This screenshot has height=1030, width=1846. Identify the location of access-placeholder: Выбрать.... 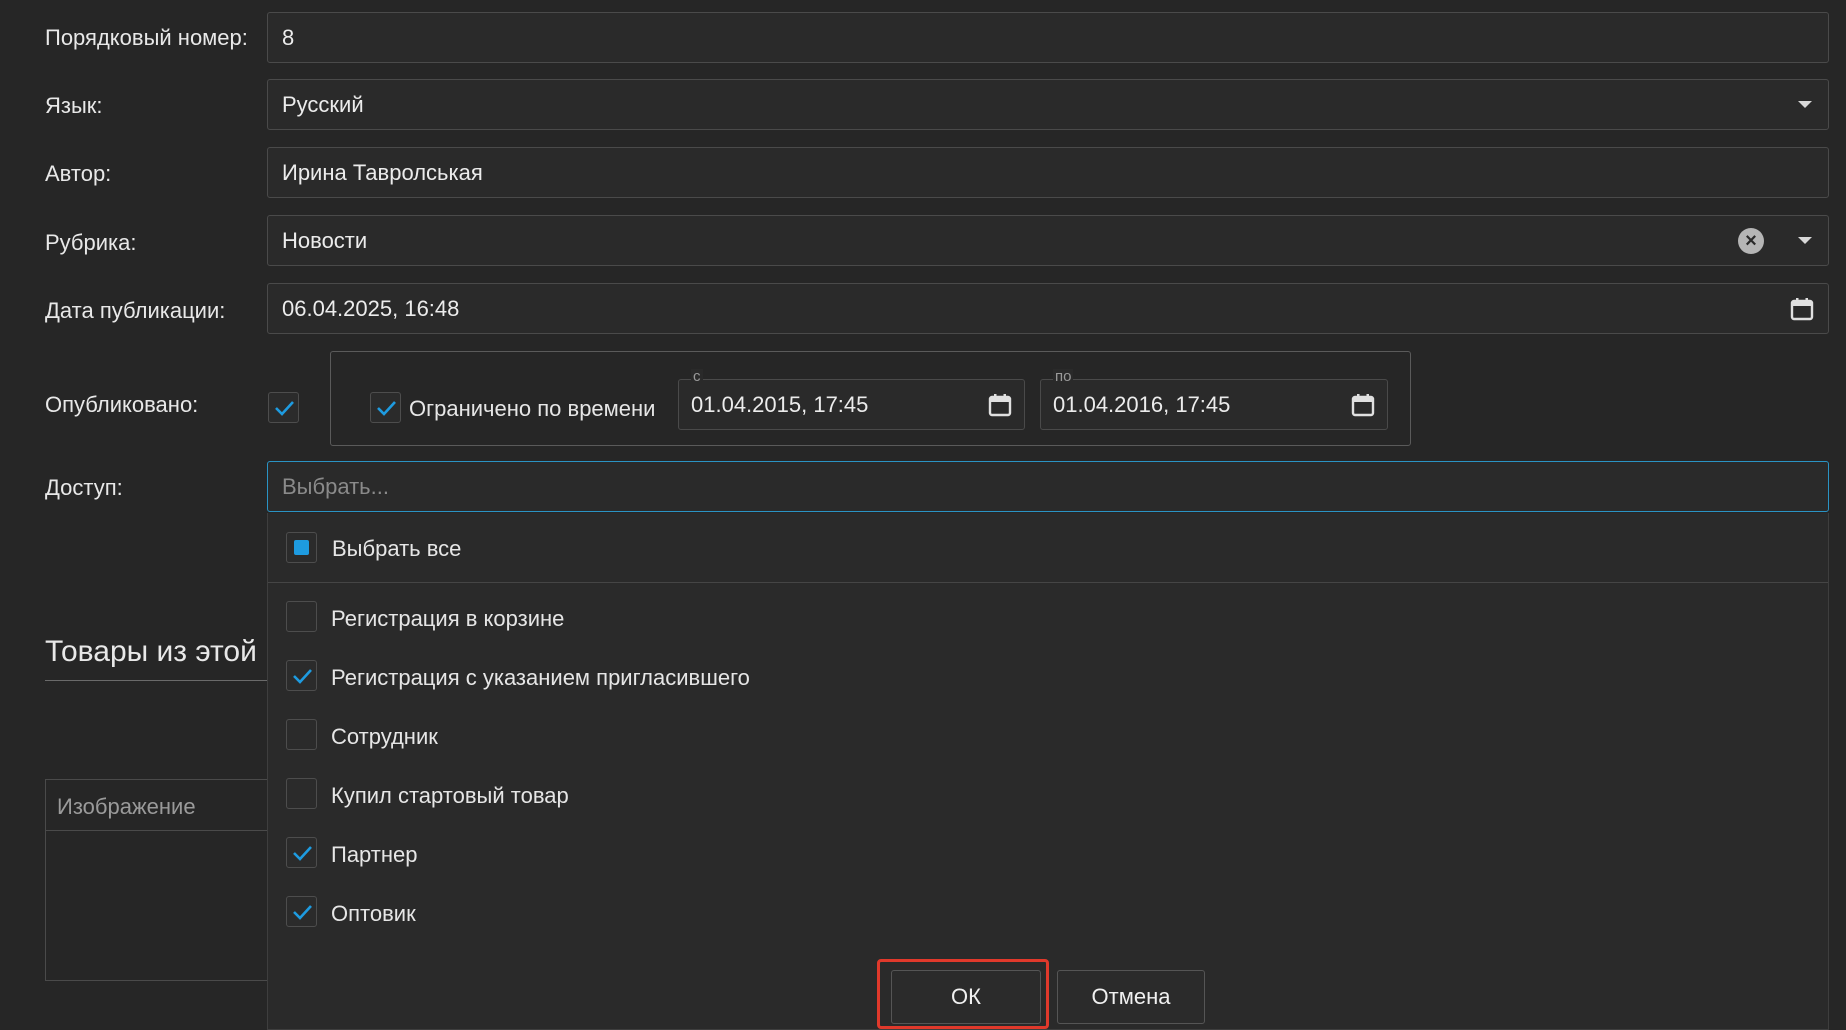
(335, 486).